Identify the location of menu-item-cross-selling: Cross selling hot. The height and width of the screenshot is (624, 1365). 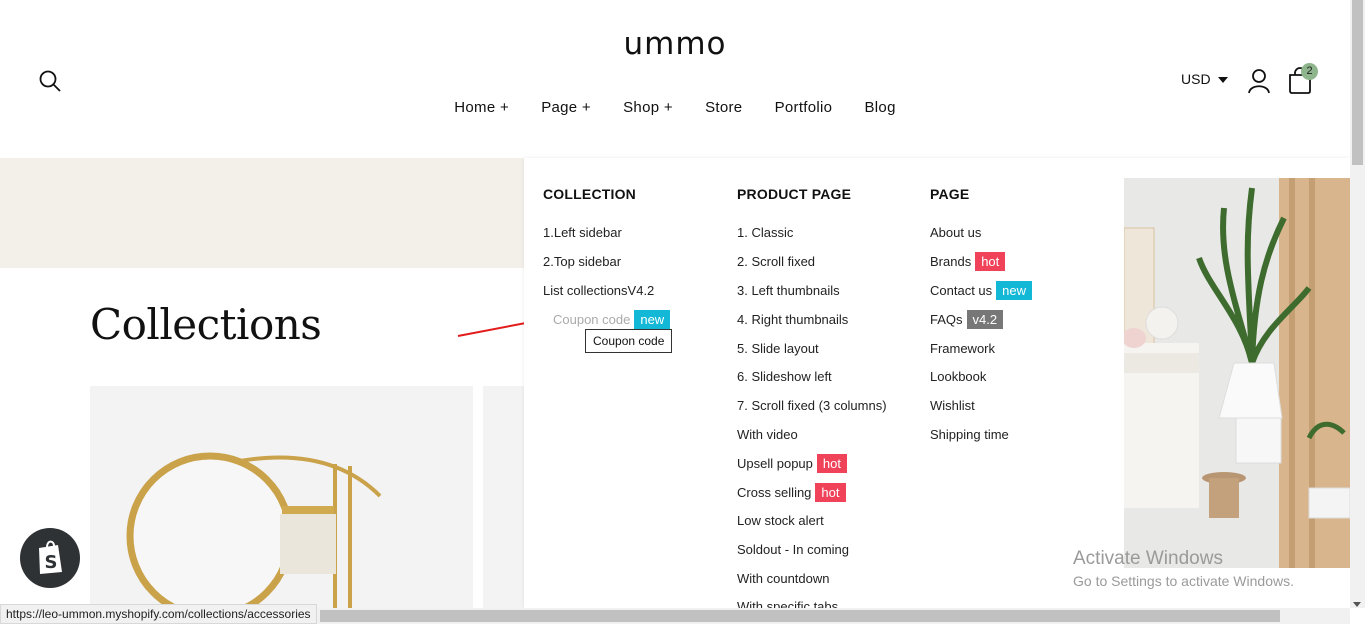
(791, 492).